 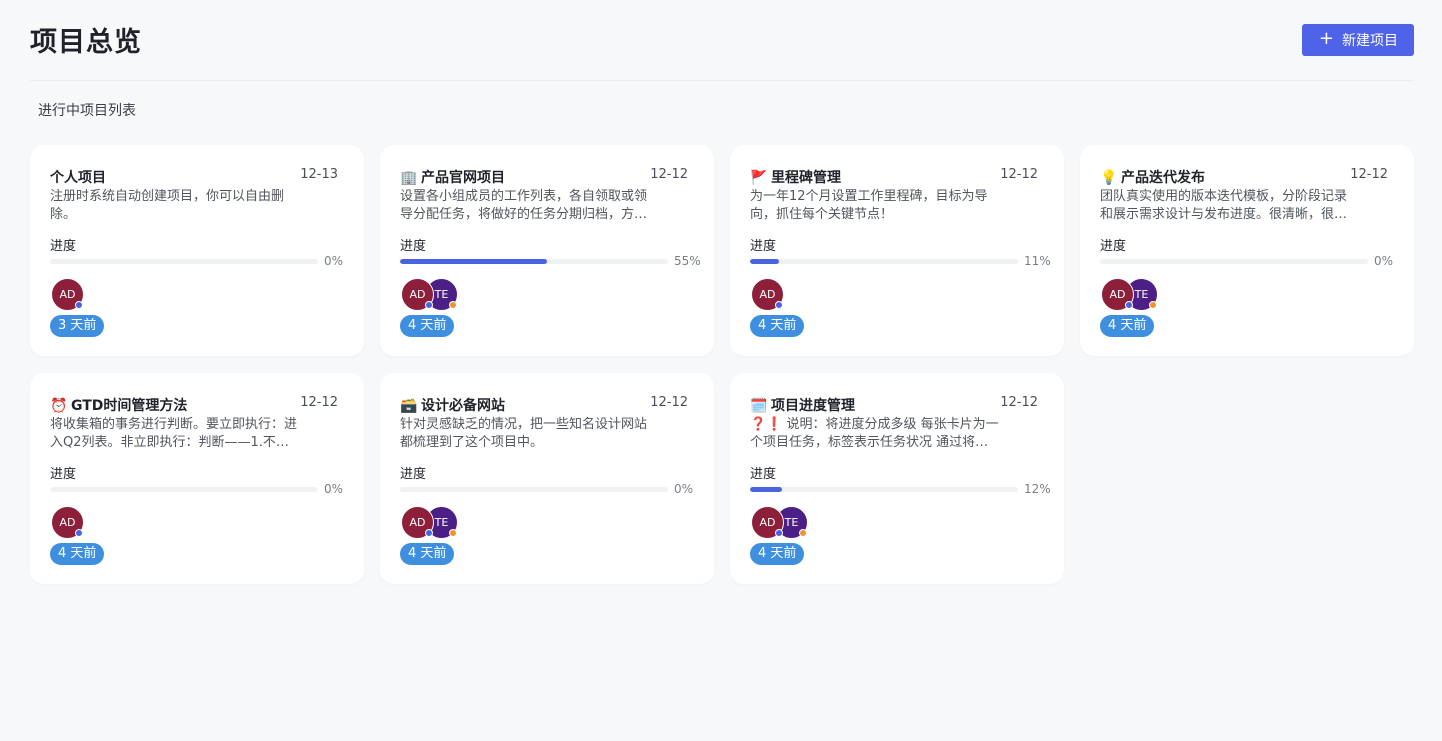 What do you see at coordinates (59, 406) in the screenshot?
I see `alarm-clock-icon: ⏰` at bounding box center [59, 406].